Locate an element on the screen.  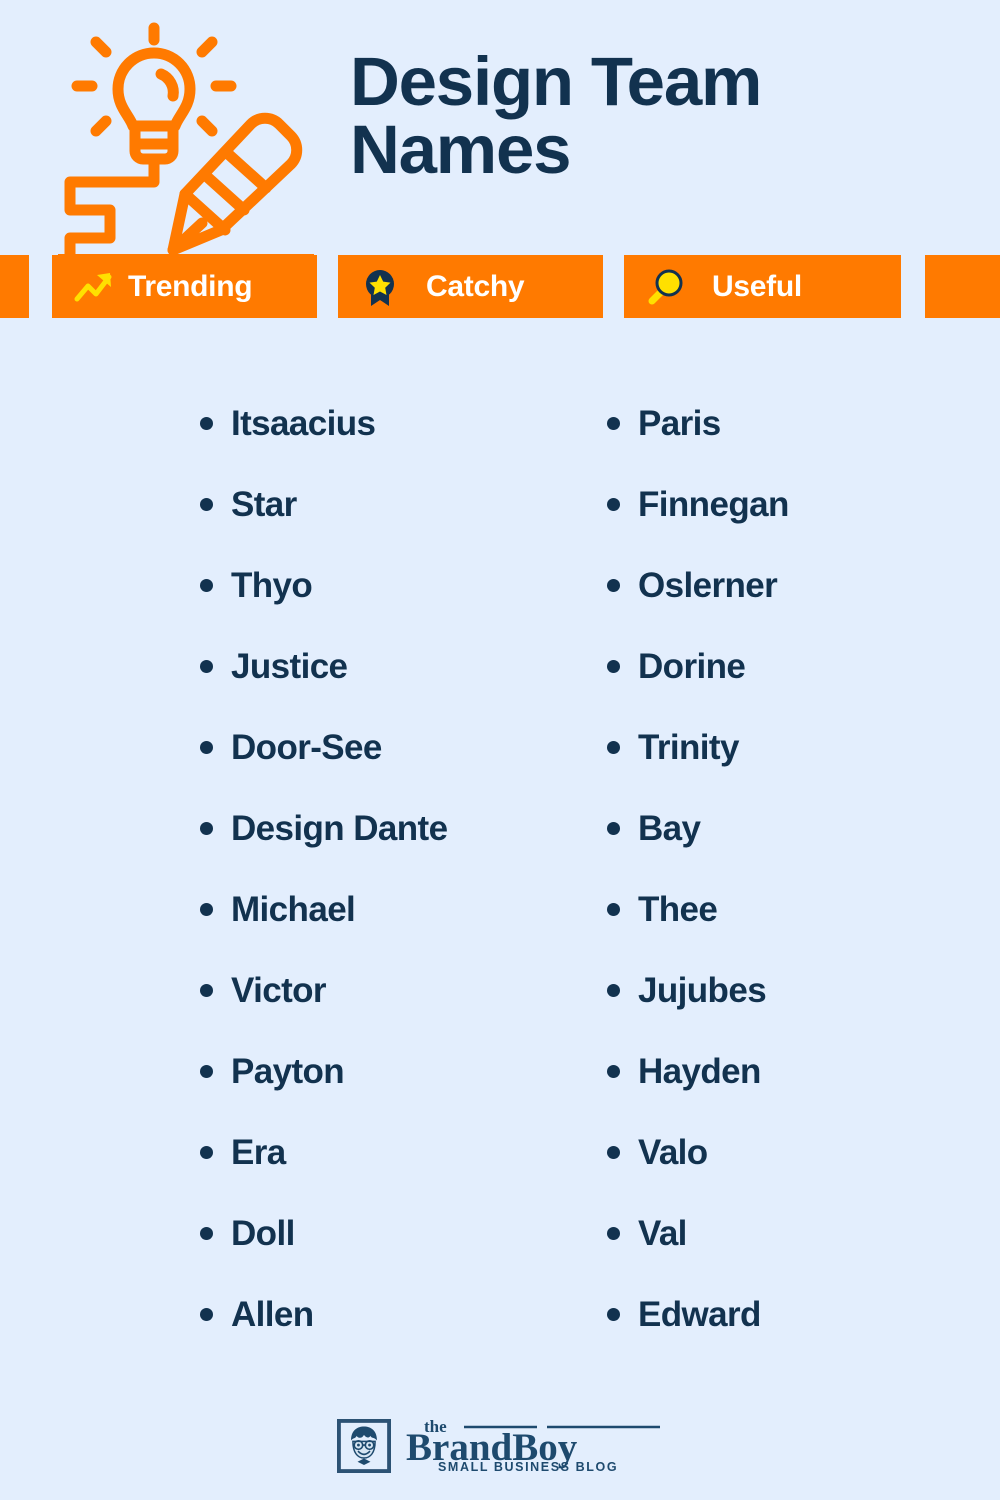
team-name-text: Finnegan is located at coordinates (713, 504).